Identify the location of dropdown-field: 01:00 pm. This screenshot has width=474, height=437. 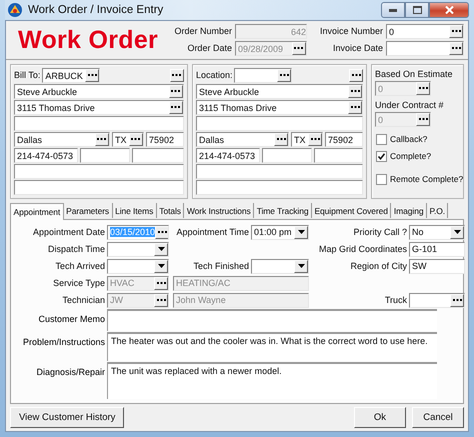
(280, 232).